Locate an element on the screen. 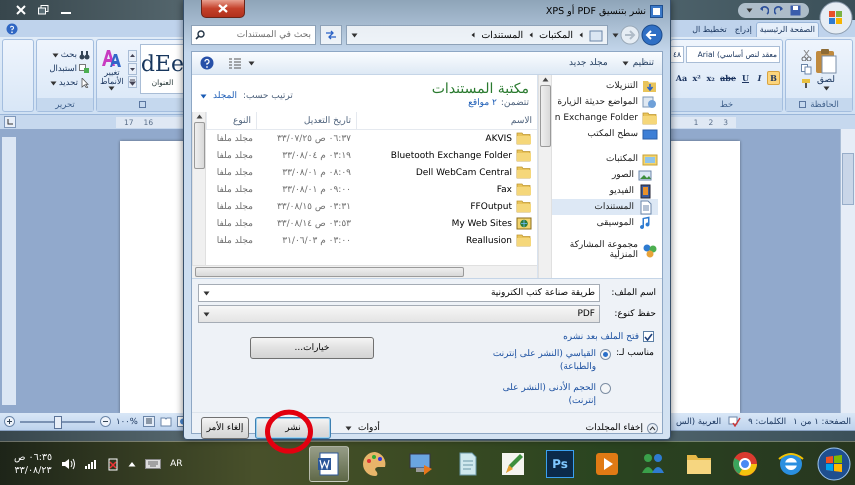 This screenshot has height=485, width=855. tools-button: أدوات is located at coordinates (362, 428).